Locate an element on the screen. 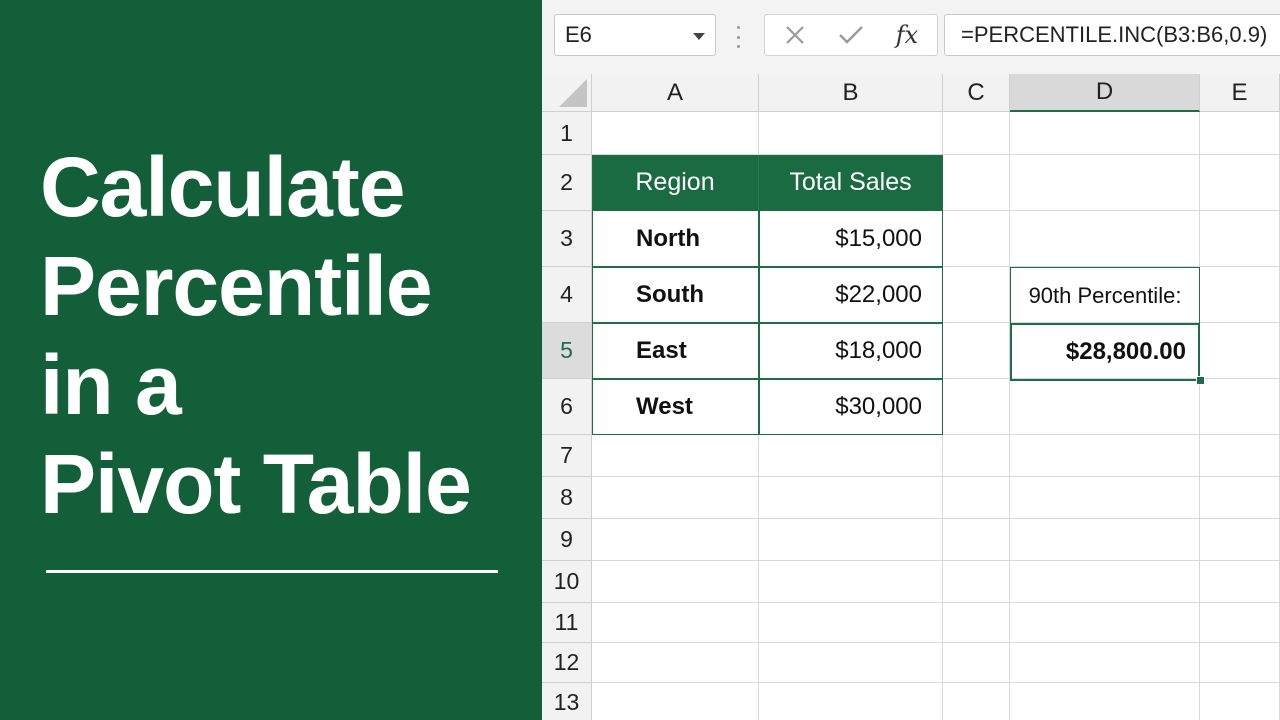 Image resolution: width=1280 pixels, height=720 pixels. row-header-7: 7 is located at coordinates (567, 456).